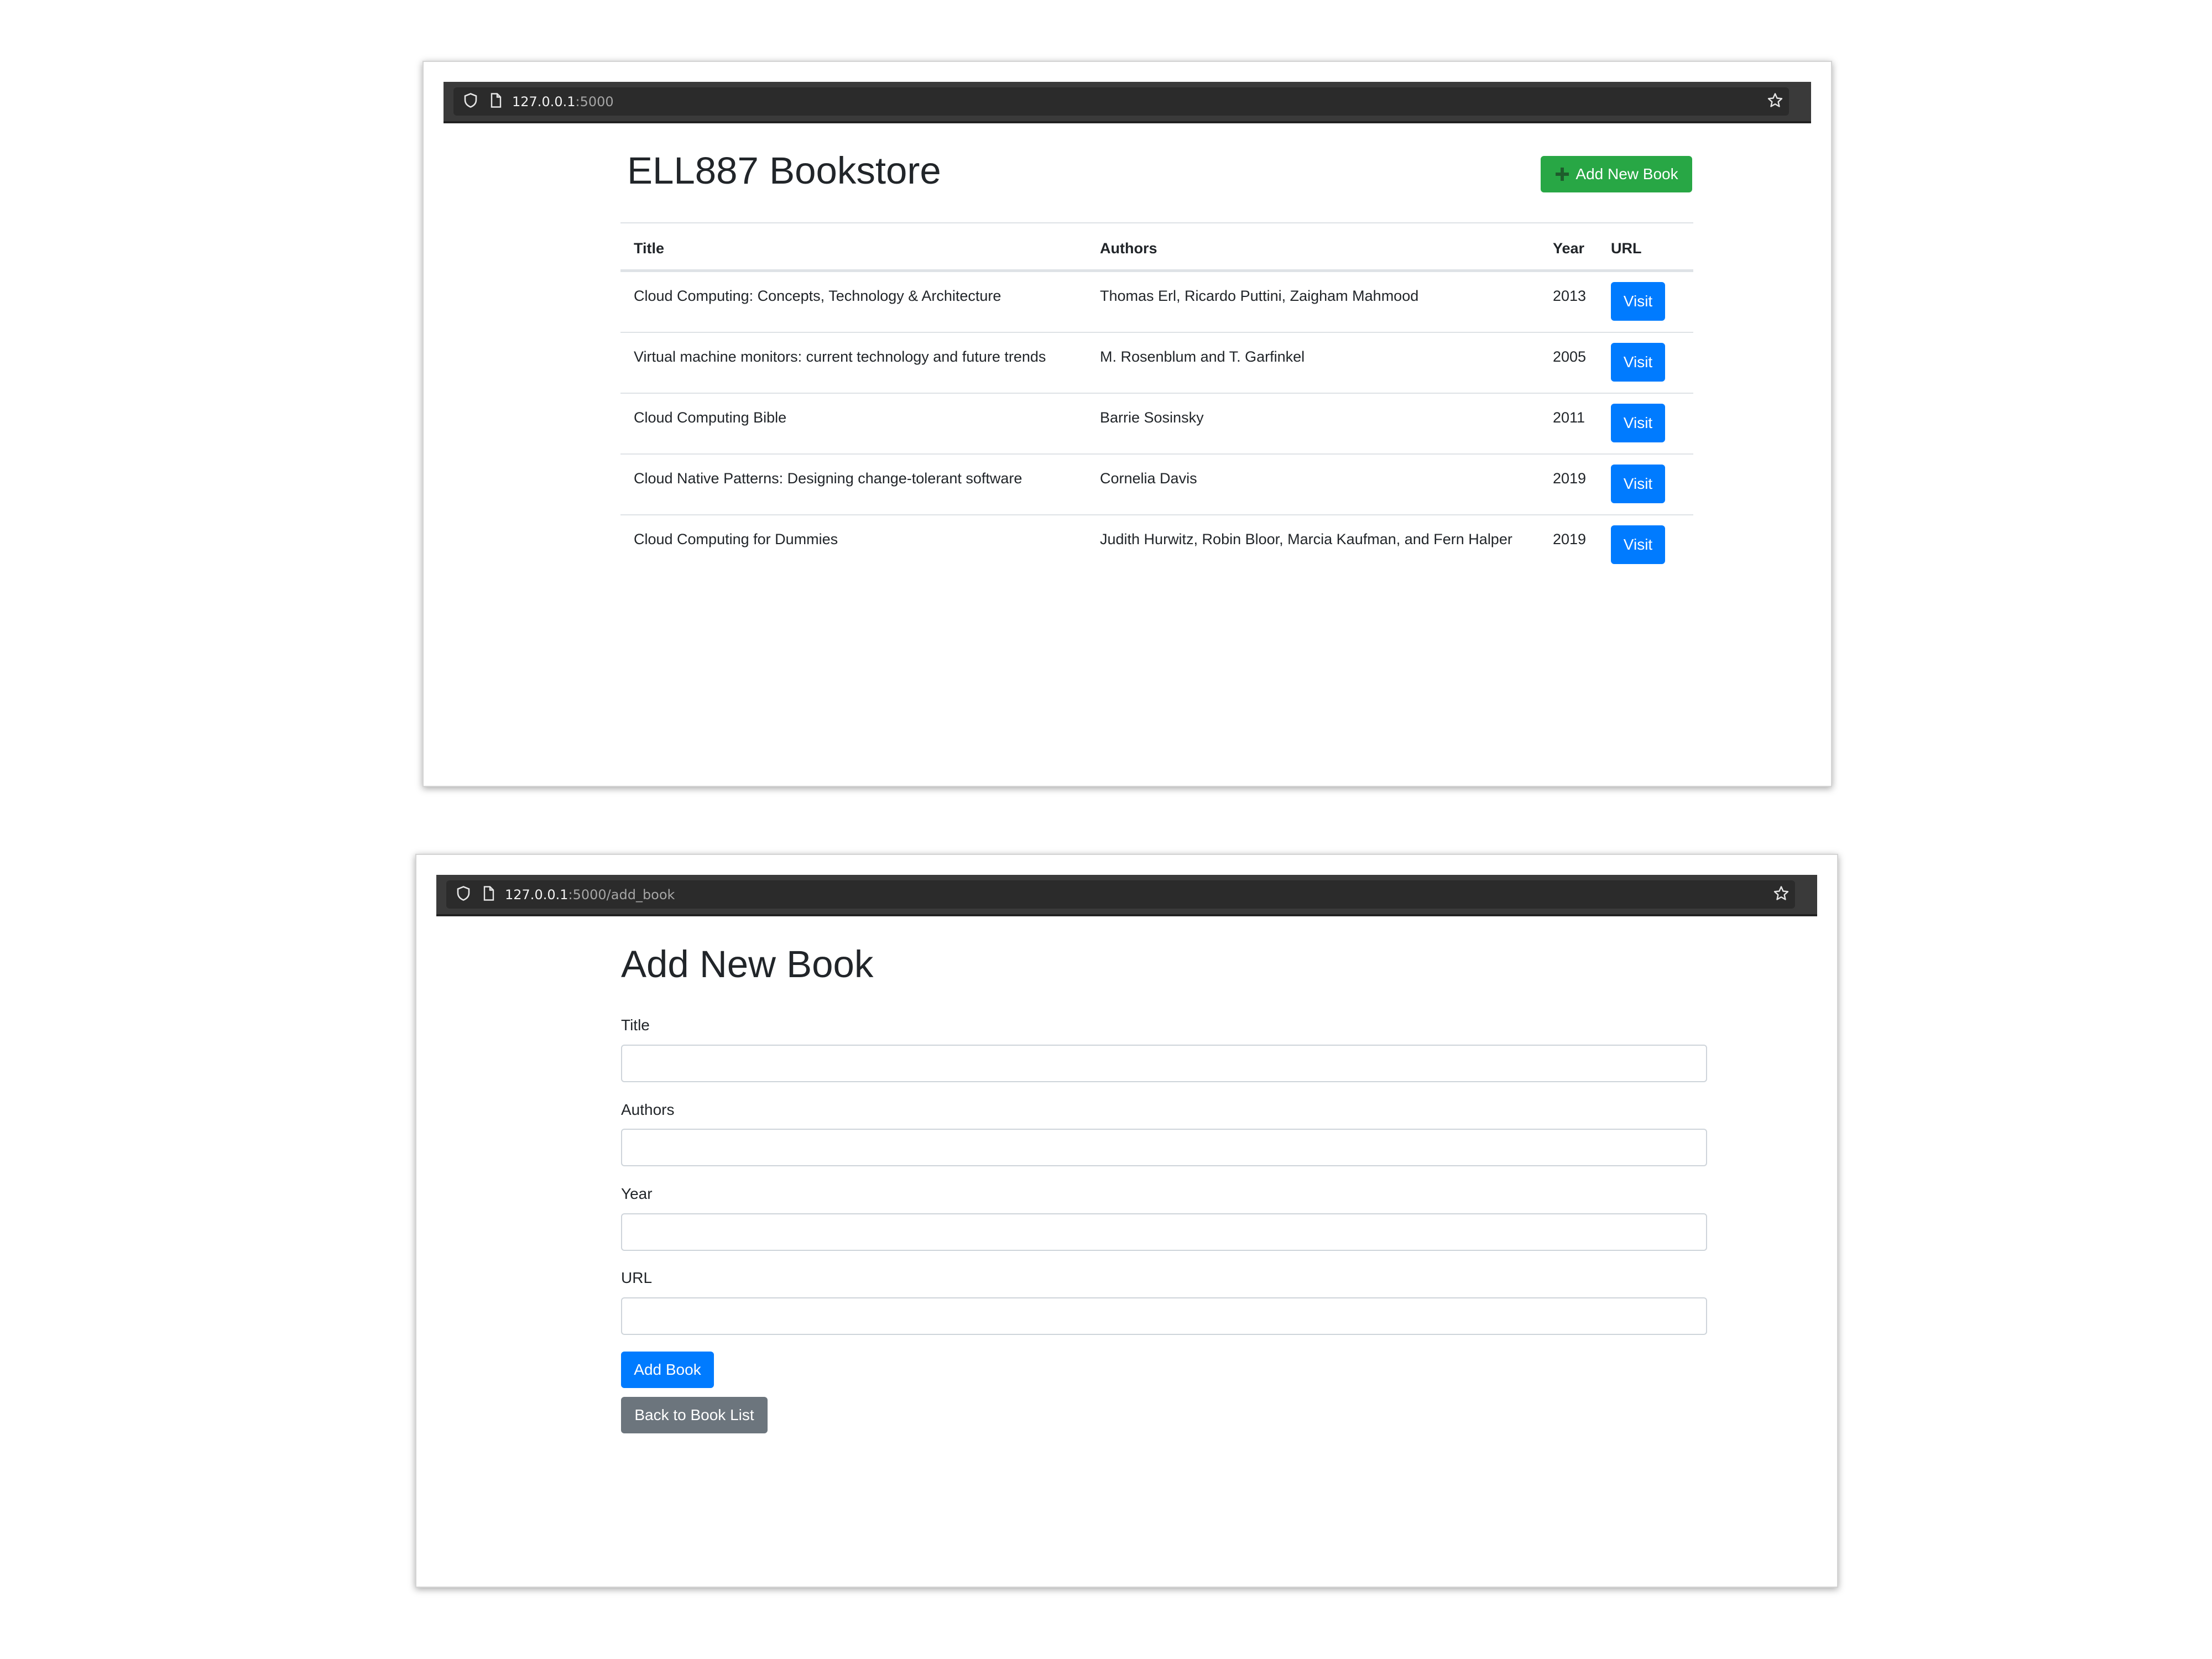 The image size is (2212, 1659). What do you see at coordinates (1570, 357) in the screenshot?
I see `book-year: 2005` at bounding box center [1570, 357].